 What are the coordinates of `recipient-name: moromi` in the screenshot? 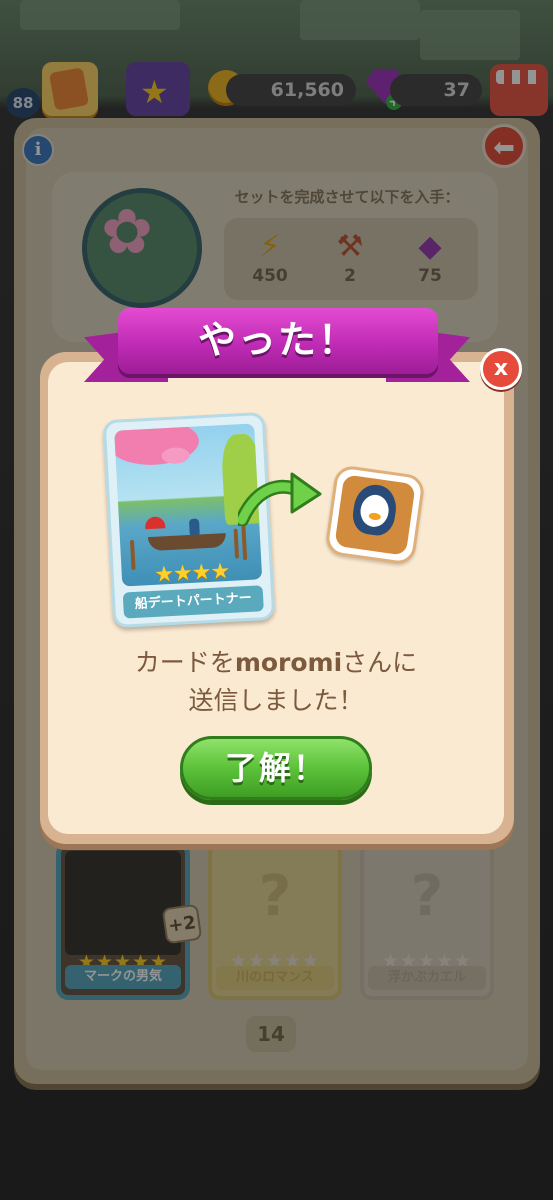 It's located at (288, 662).